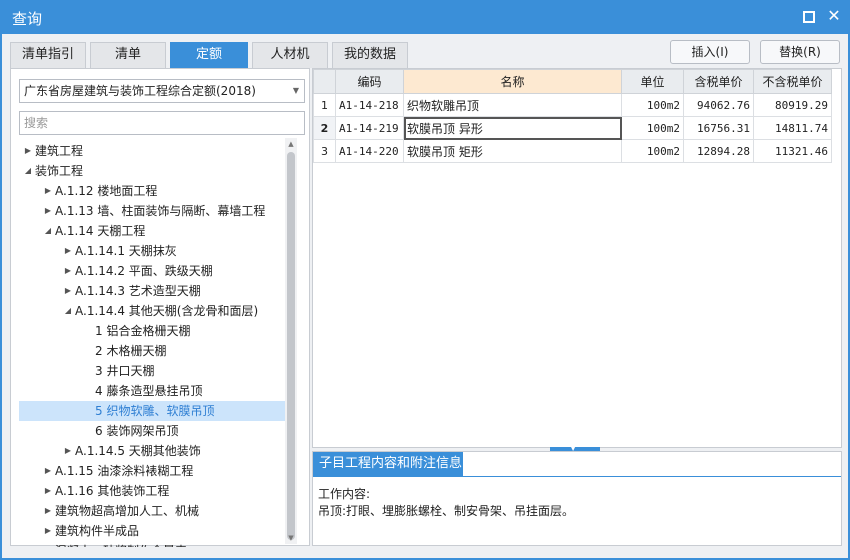 The width and height of the screenshot is (850, 560). I want to click on cell-code: A1-14-219, so click(369, 128).